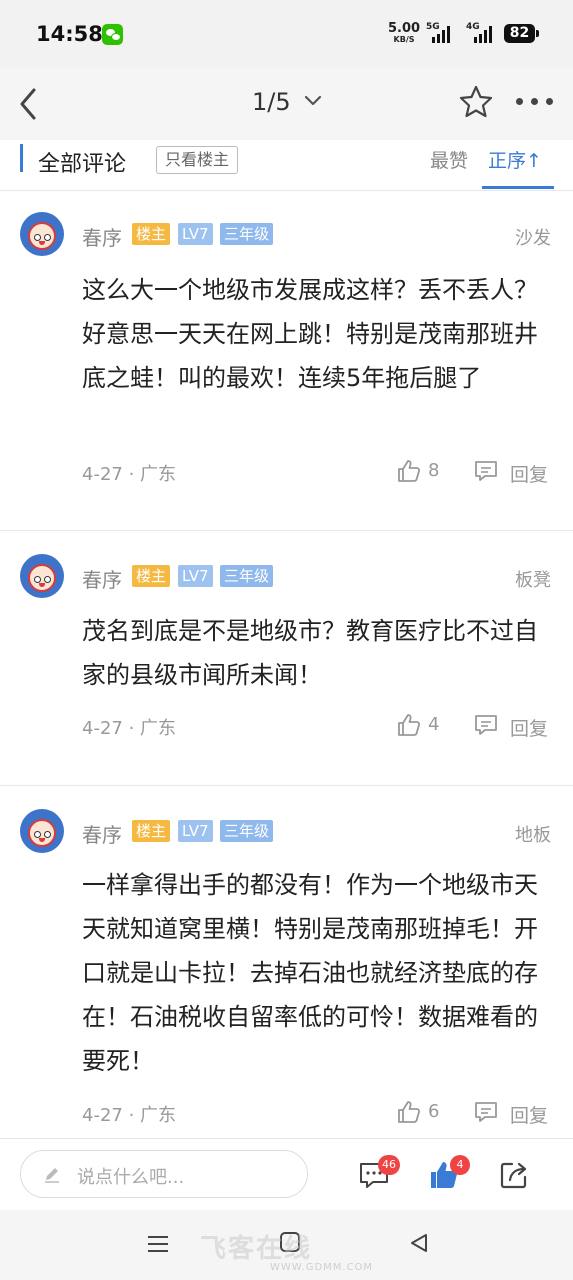  Describe the element at coordinates (310, 653) in the screenshot. I see `comment-text: 茂名到底是不是地级市？教育医疗比不过自家的县级市闻所未闻！` at that location.